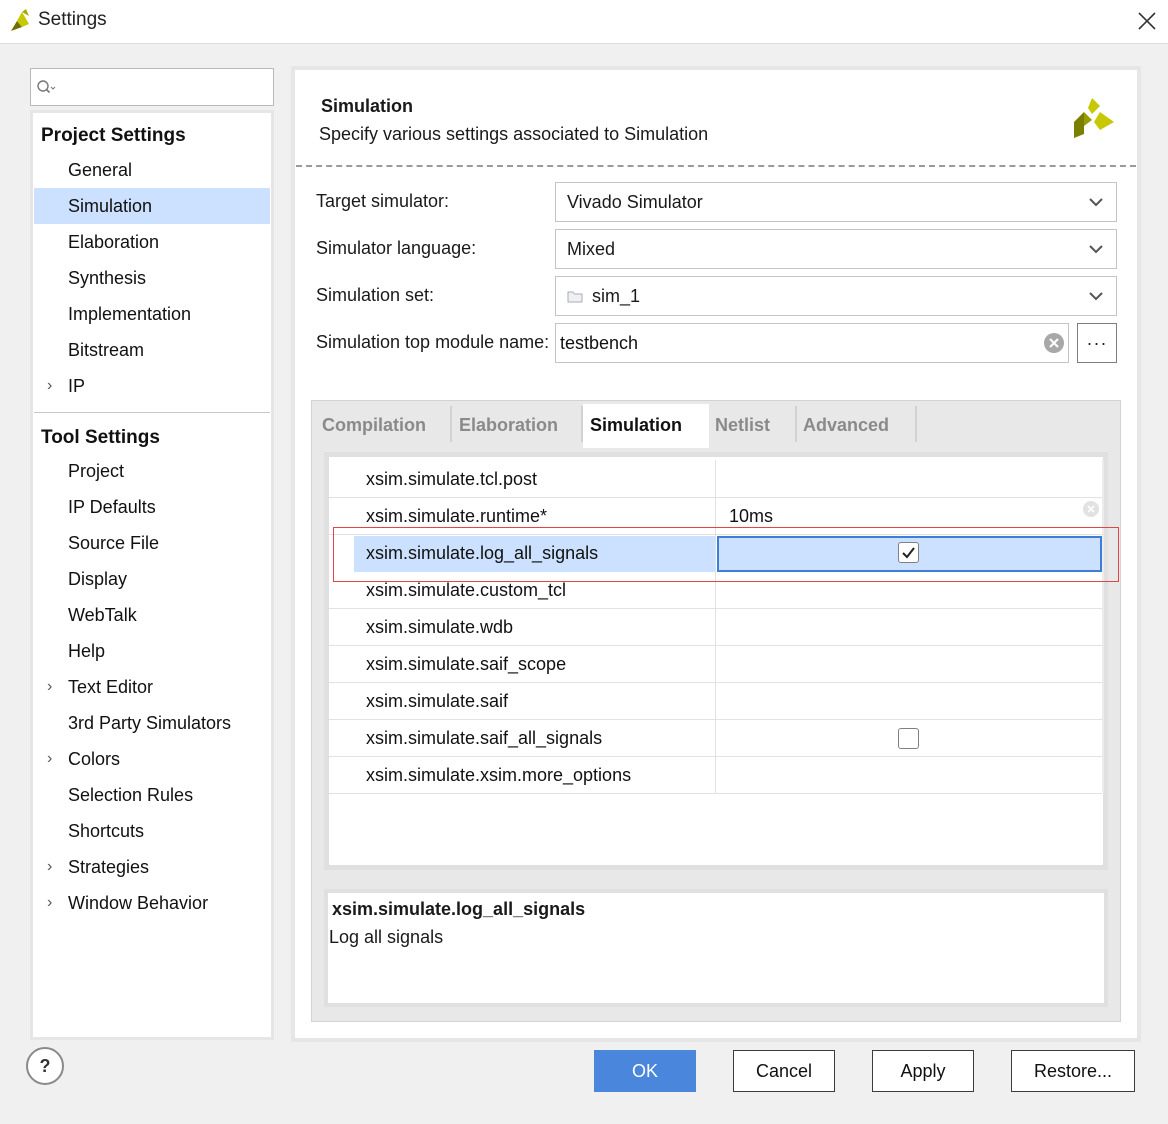  I want to click on table-row-name: xsim.simulate.log_all_signals, so click(482, 553).